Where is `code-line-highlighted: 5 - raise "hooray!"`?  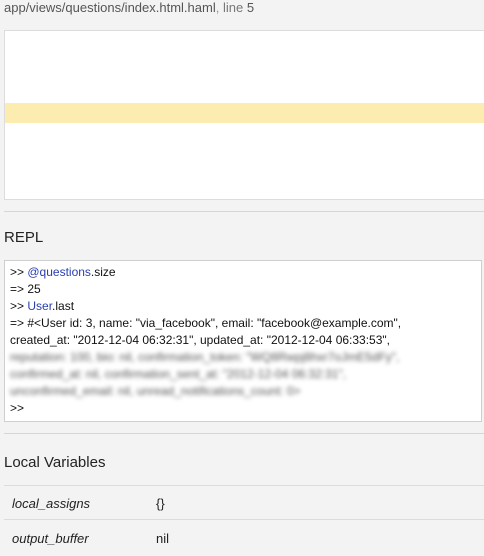 code-line-highlighted: 5 - raise "hooray!" is located at coordinates (244, 113).